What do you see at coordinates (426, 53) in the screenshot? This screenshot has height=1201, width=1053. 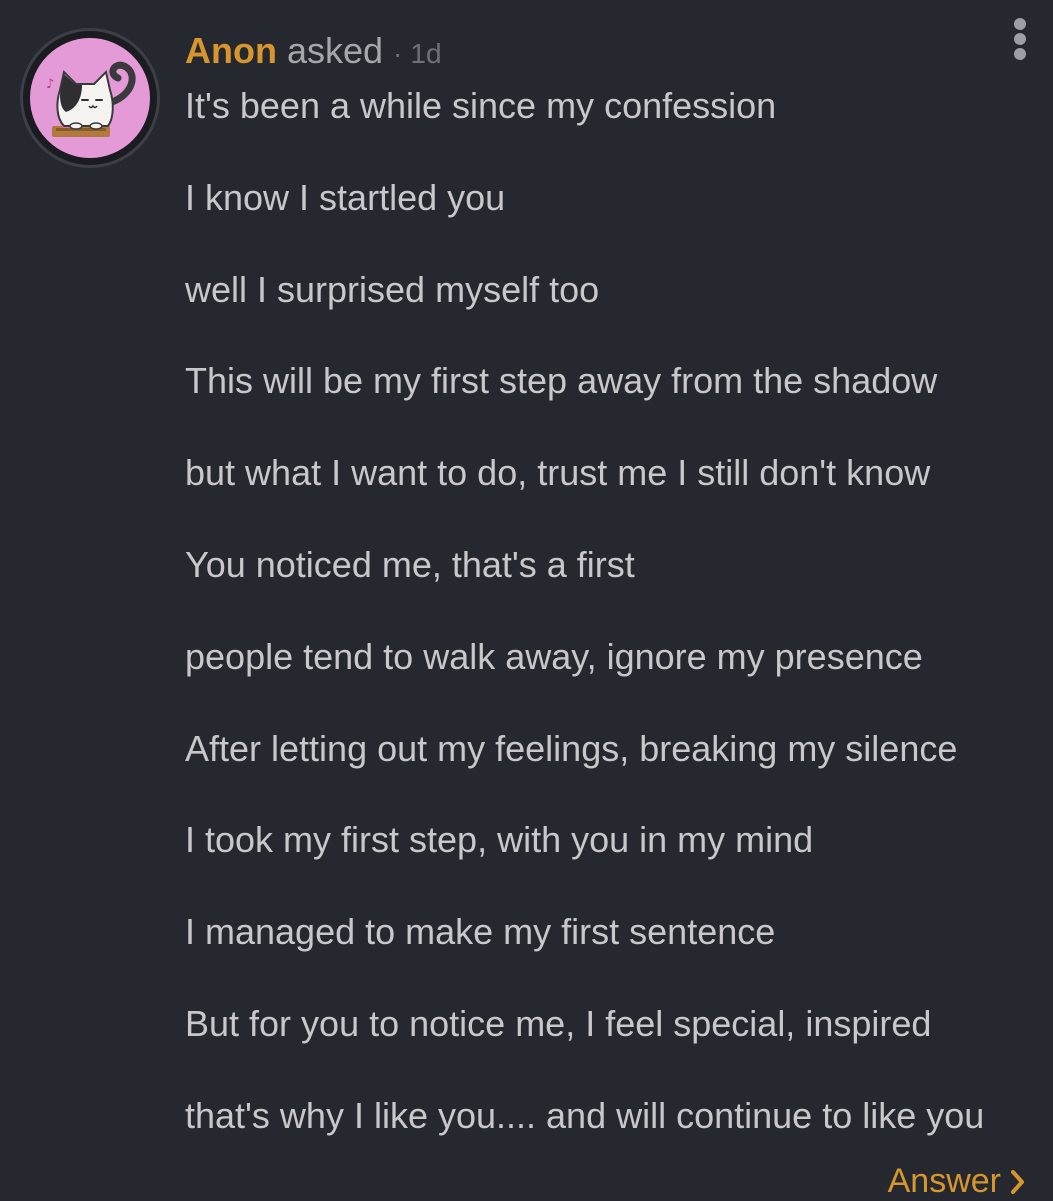 I see `timestamp: 1d` at bounding box center [426, 53].